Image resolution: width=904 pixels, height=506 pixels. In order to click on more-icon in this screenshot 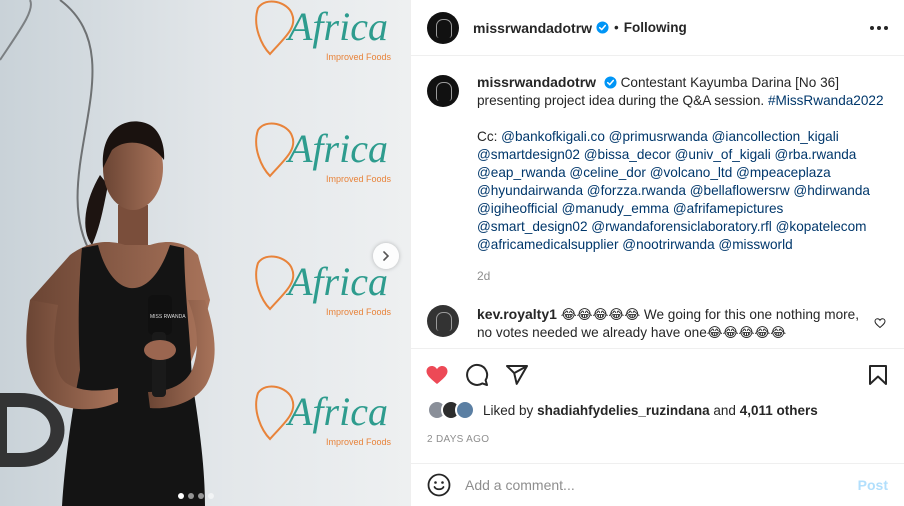, I will do `click(872, 27)`.